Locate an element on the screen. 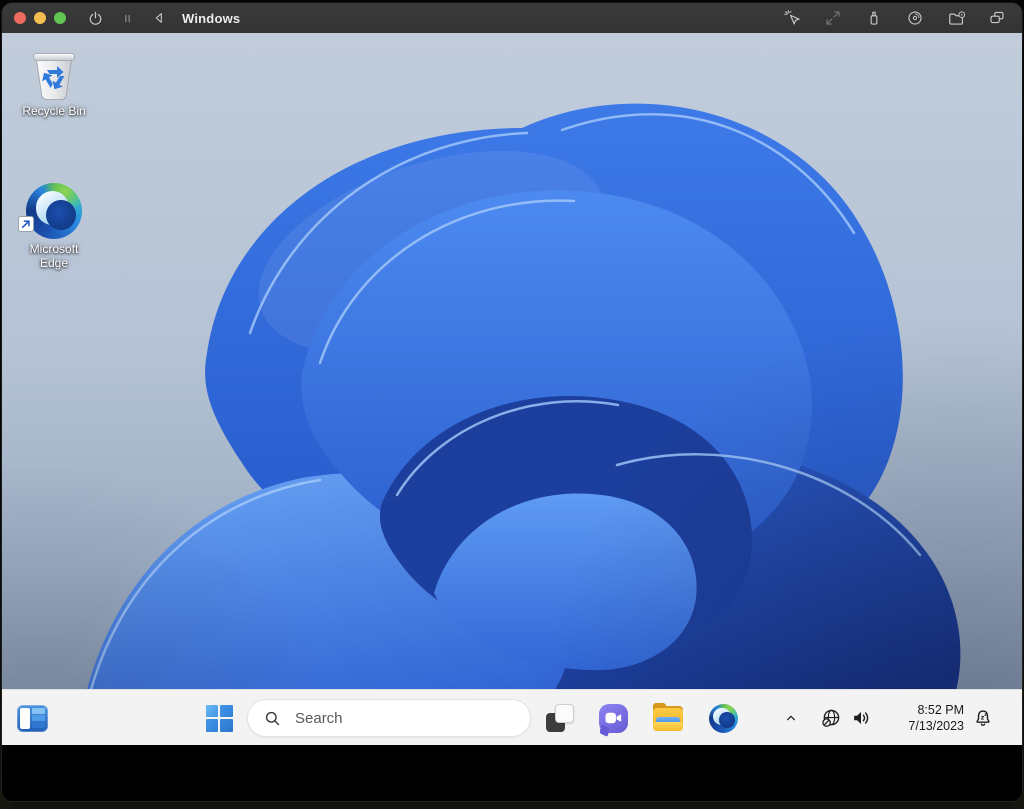  resize-button is located at coordinates (833, 18).